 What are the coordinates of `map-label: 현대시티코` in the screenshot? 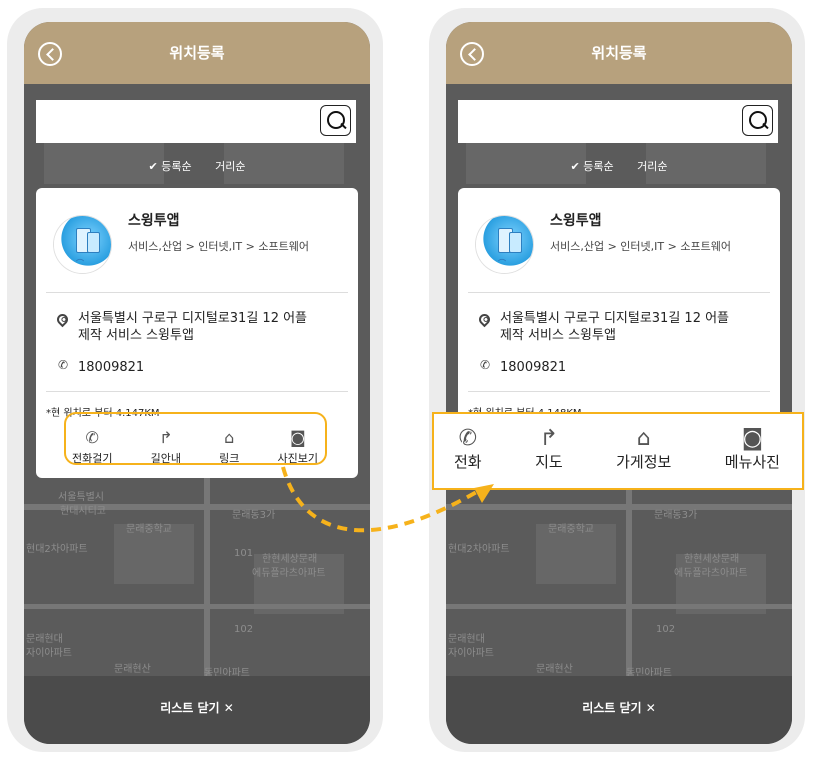 It's located at (83, 511).